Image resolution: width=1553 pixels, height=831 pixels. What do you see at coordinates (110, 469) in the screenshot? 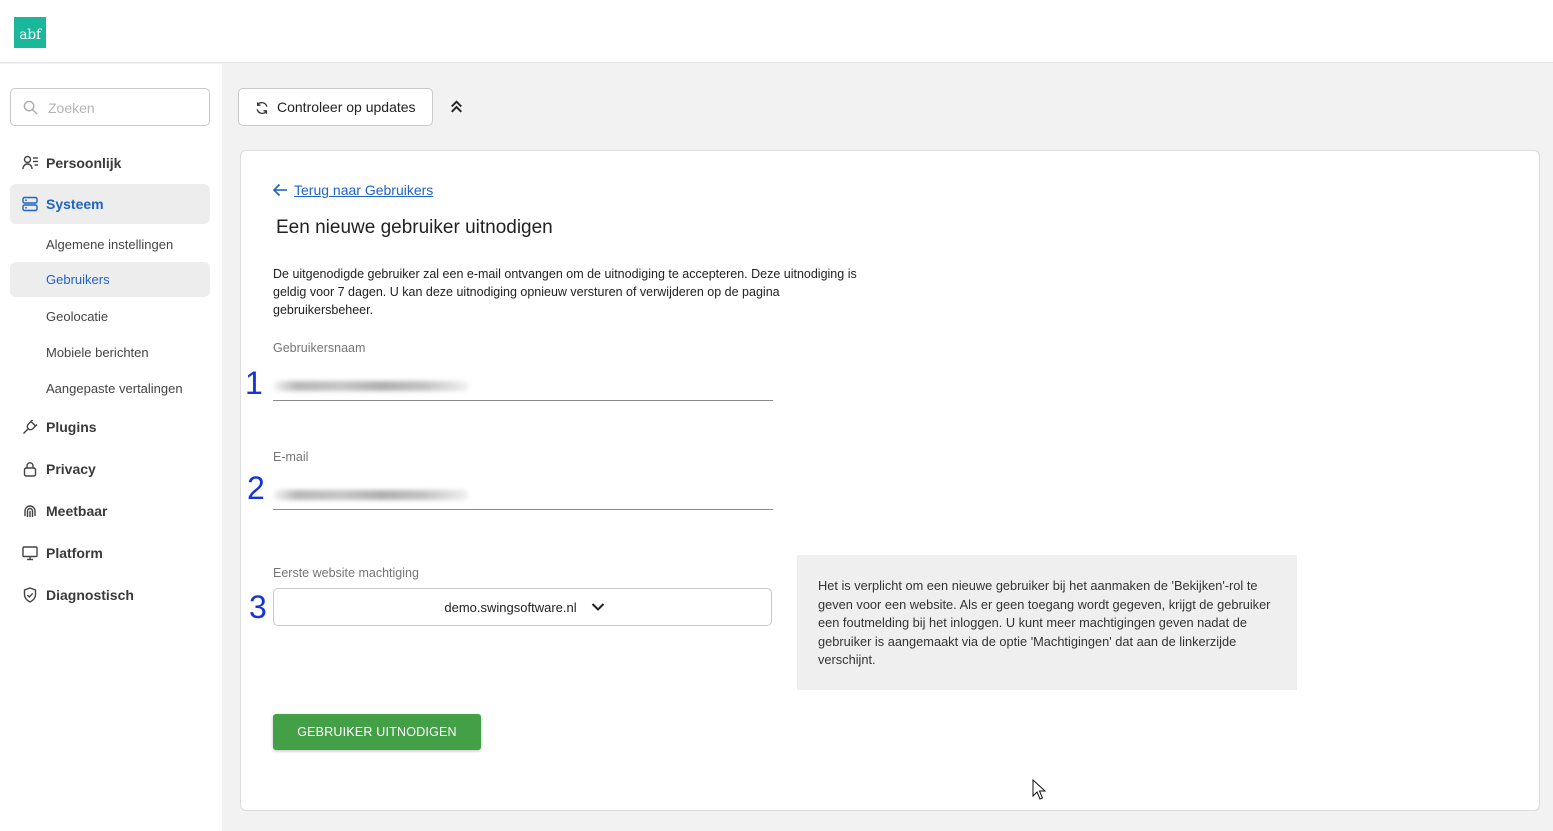
I see `sidebar-item-privacy: Privacy` at bounding box center [110, 469].